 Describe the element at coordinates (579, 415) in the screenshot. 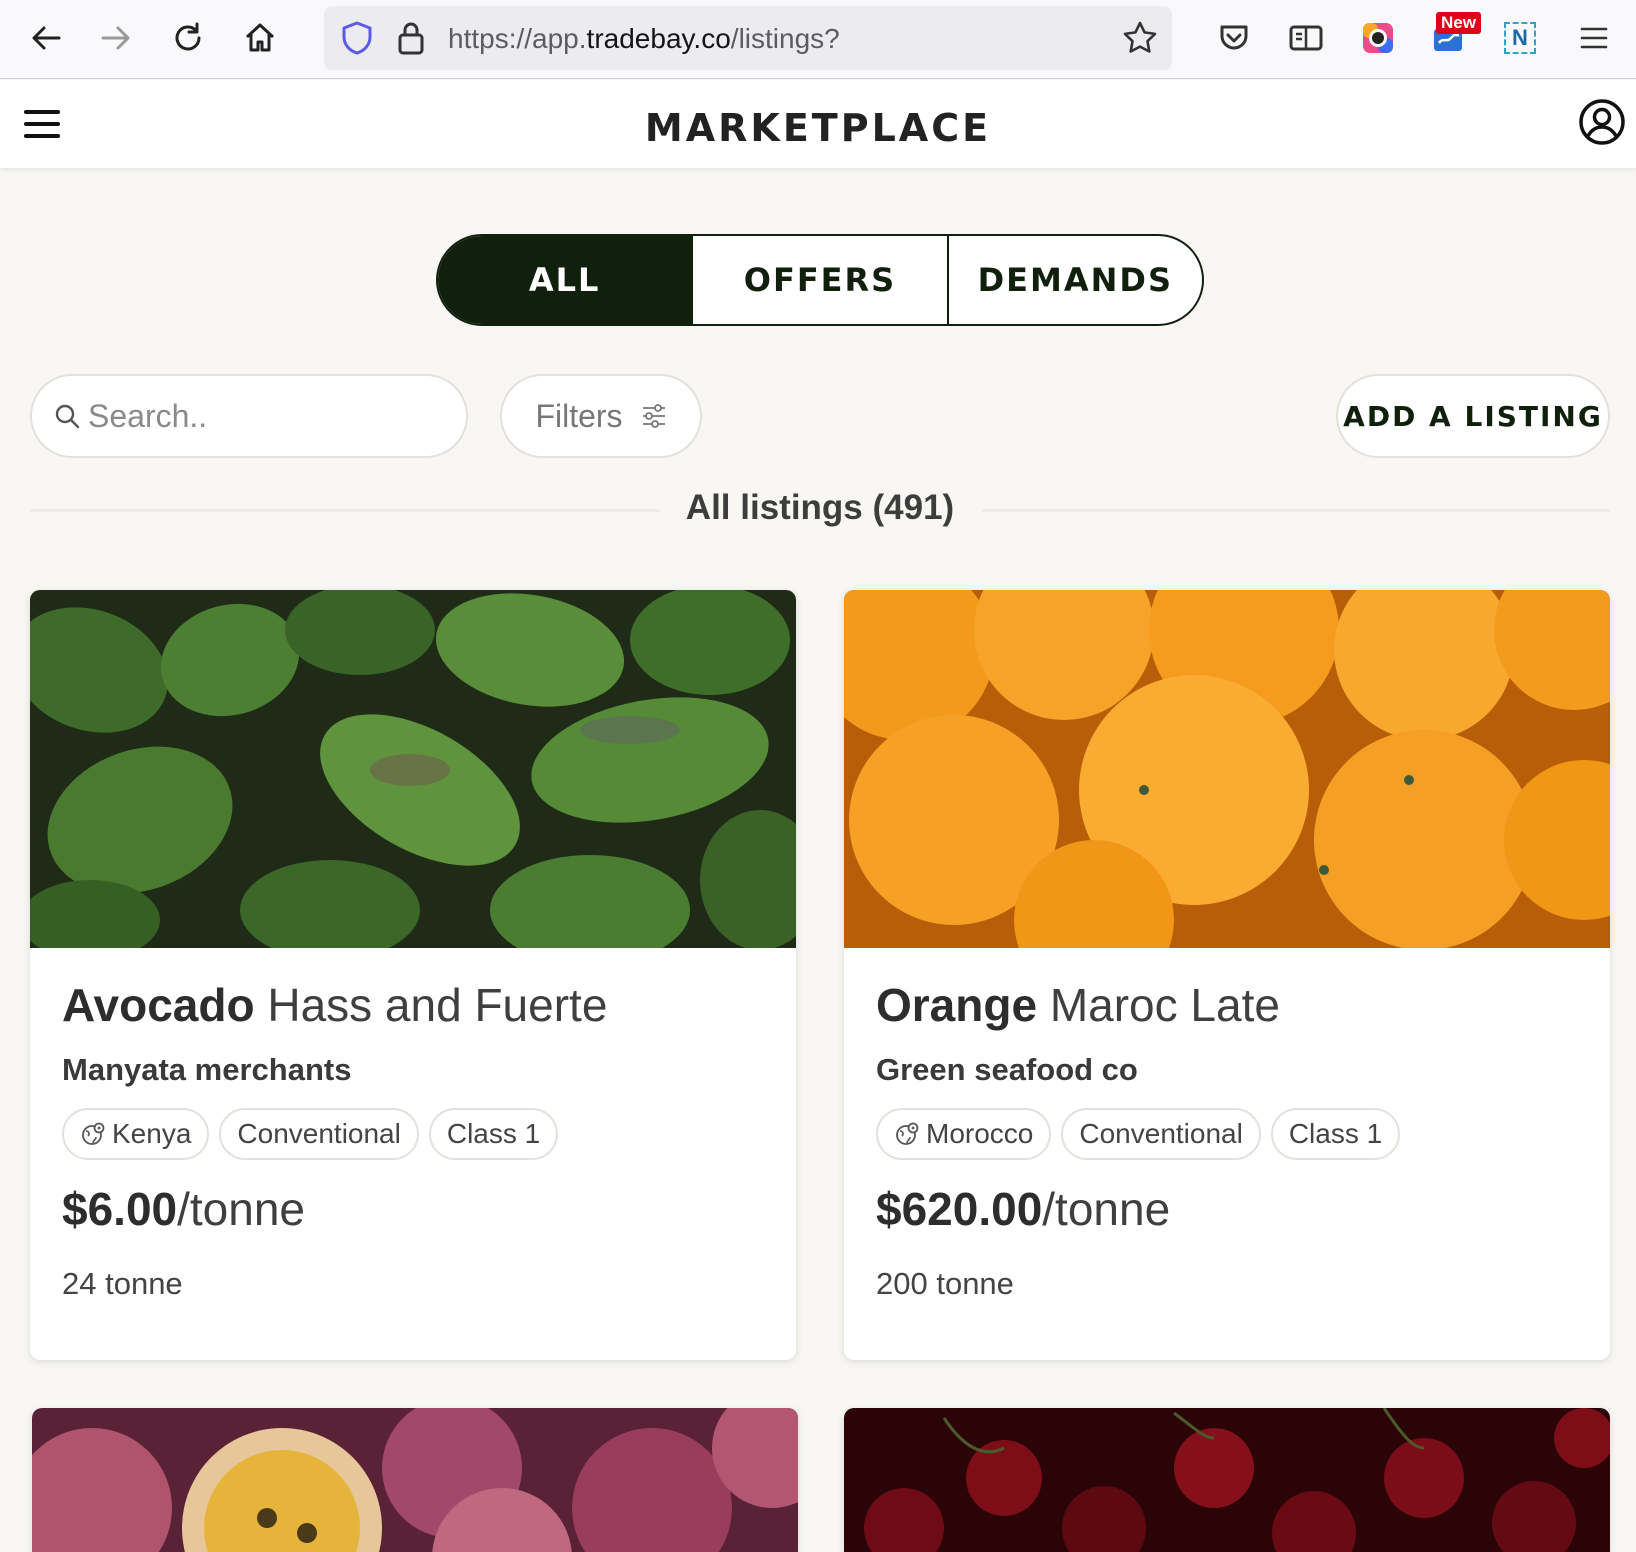

I see `filters-label: Filters` at that location.